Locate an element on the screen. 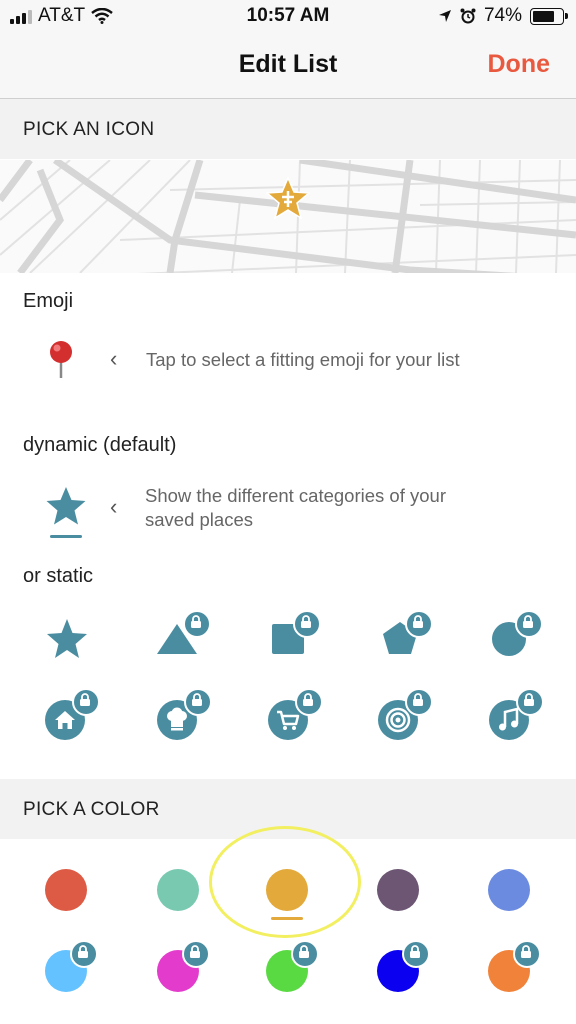 This screenshot has width=576, height=1024. color-selected-indicator is located at coordinates (287, 918).